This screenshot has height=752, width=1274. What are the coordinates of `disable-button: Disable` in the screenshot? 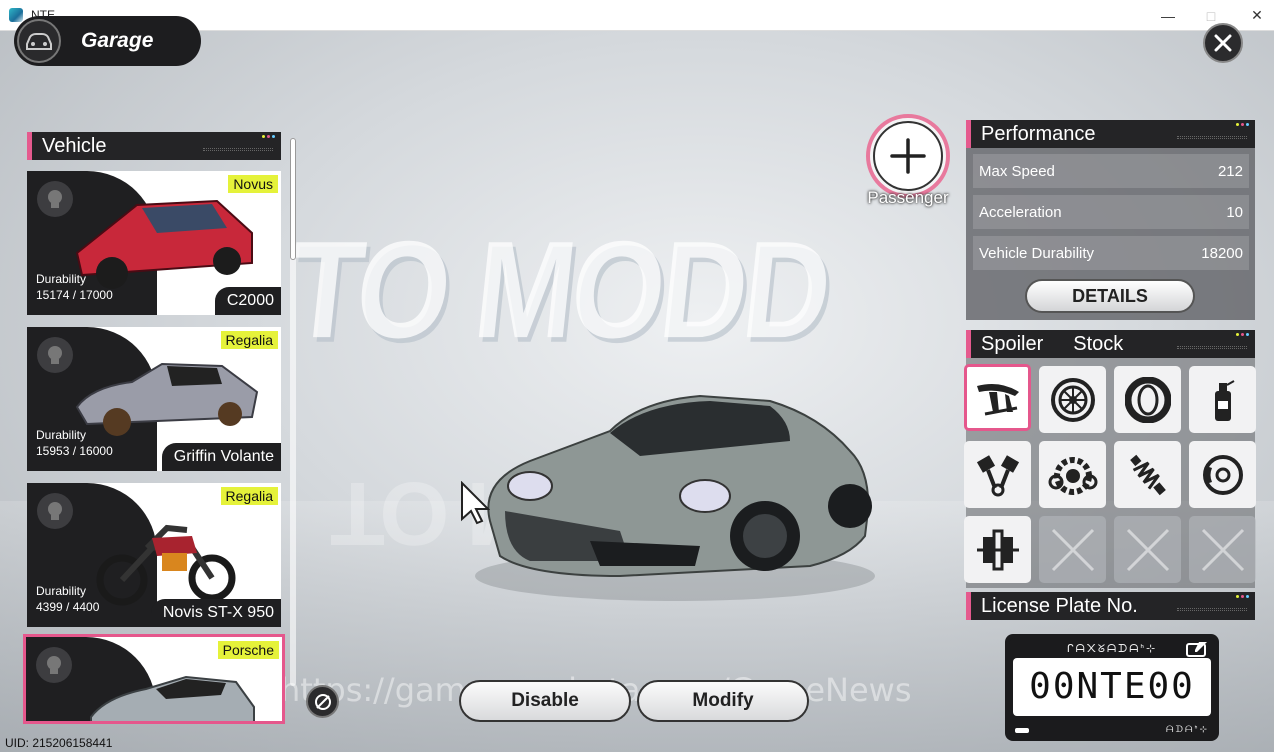 It's located at (545, 701).